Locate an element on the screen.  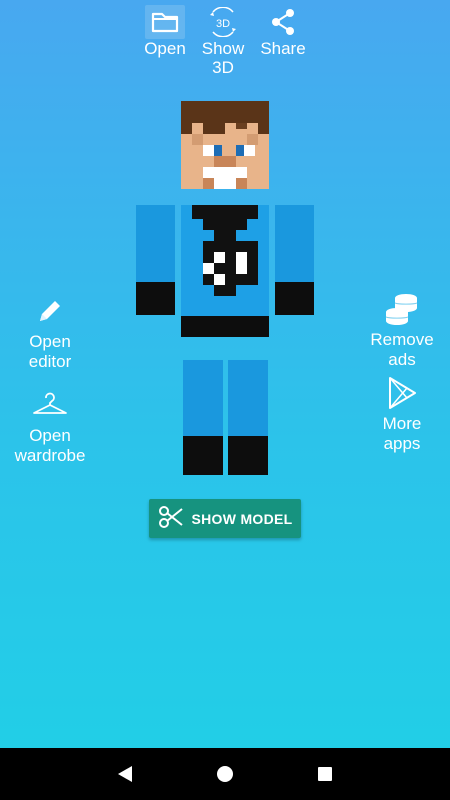
coins-icon is located at coordinates (402, 309).